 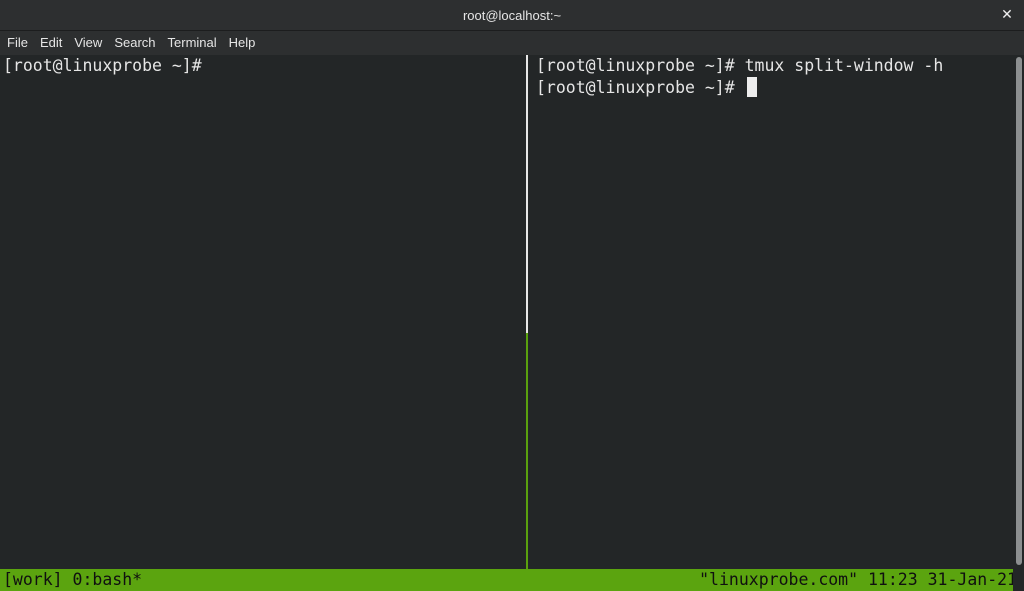 What do you see at coordinates (102, 65) in the screenshot?
I see `terminal-line: [root@linuxprobe ~]#` at bounding box center [102, 65].